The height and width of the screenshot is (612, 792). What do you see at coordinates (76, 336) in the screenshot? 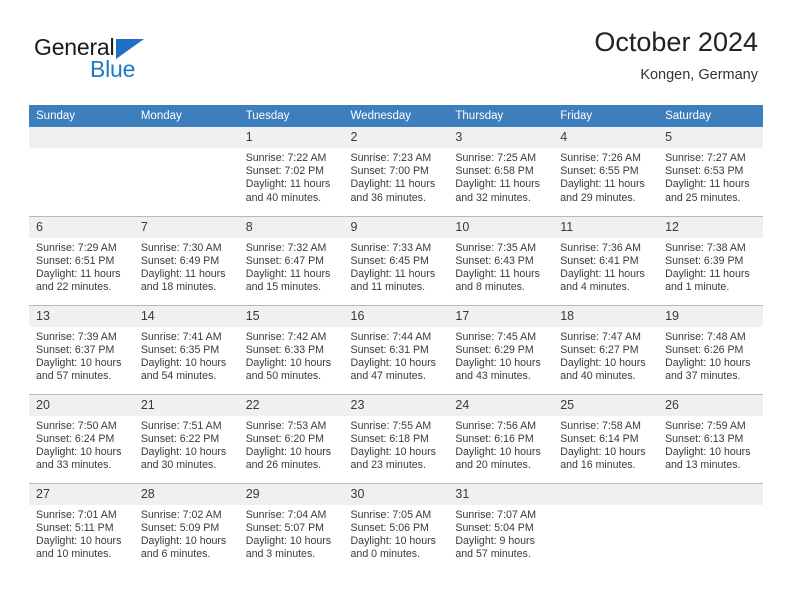
I see `sunrise-text: Sunrise: 7:39 AM` at bounding box center [76, 336].